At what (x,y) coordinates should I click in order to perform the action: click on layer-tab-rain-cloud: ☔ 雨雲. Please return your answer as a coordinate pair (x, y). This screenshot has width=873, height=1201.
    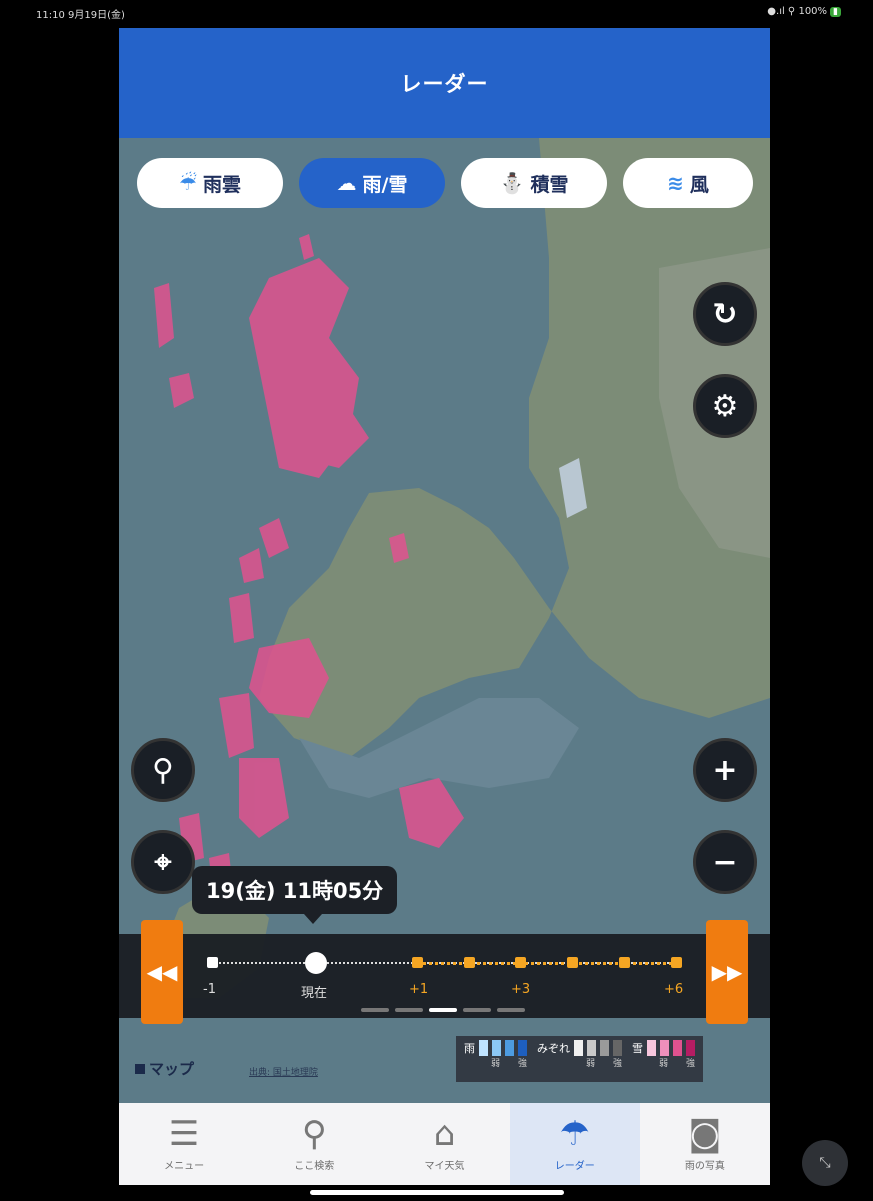
    Looking at the image, I should click on (210, 183).